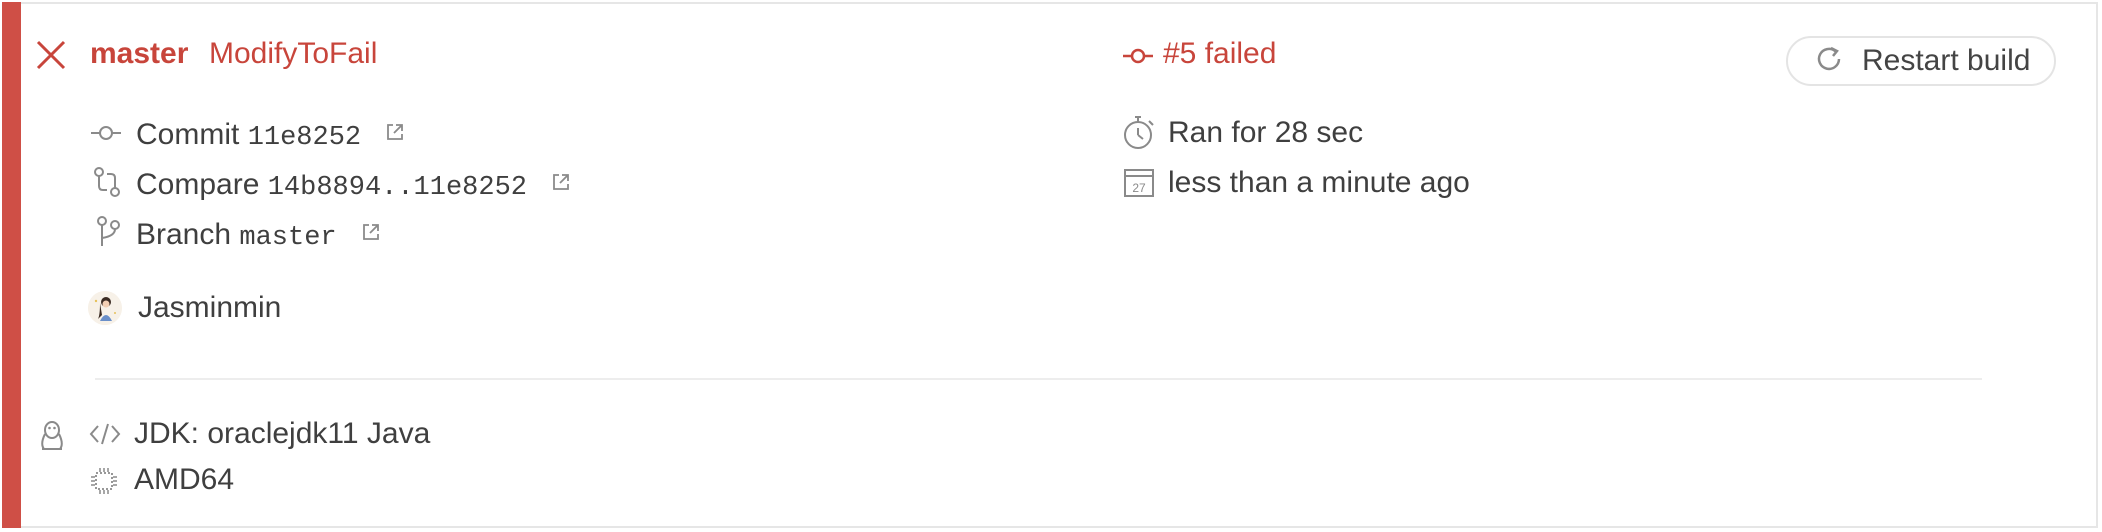 The width and height of the screenshot is (2102, 532). Describe the element at coordinates (287, 238) in the screenshot. I see `branch-name: master` at that location.